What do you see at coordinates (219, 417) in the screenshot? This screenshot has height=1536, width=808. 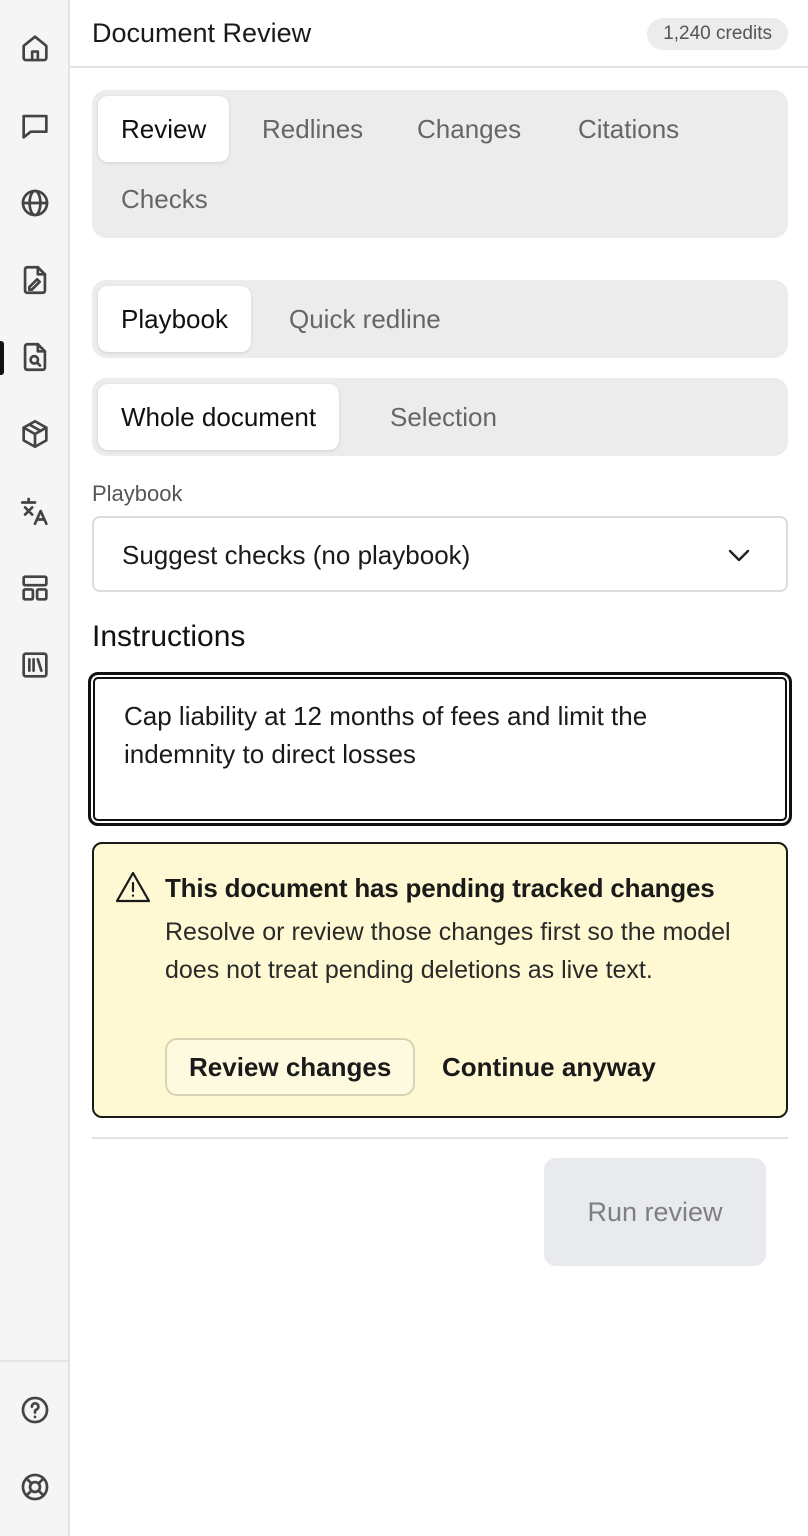 I see `tab-whole-document: Whole document` at bounding box center [219, 417].